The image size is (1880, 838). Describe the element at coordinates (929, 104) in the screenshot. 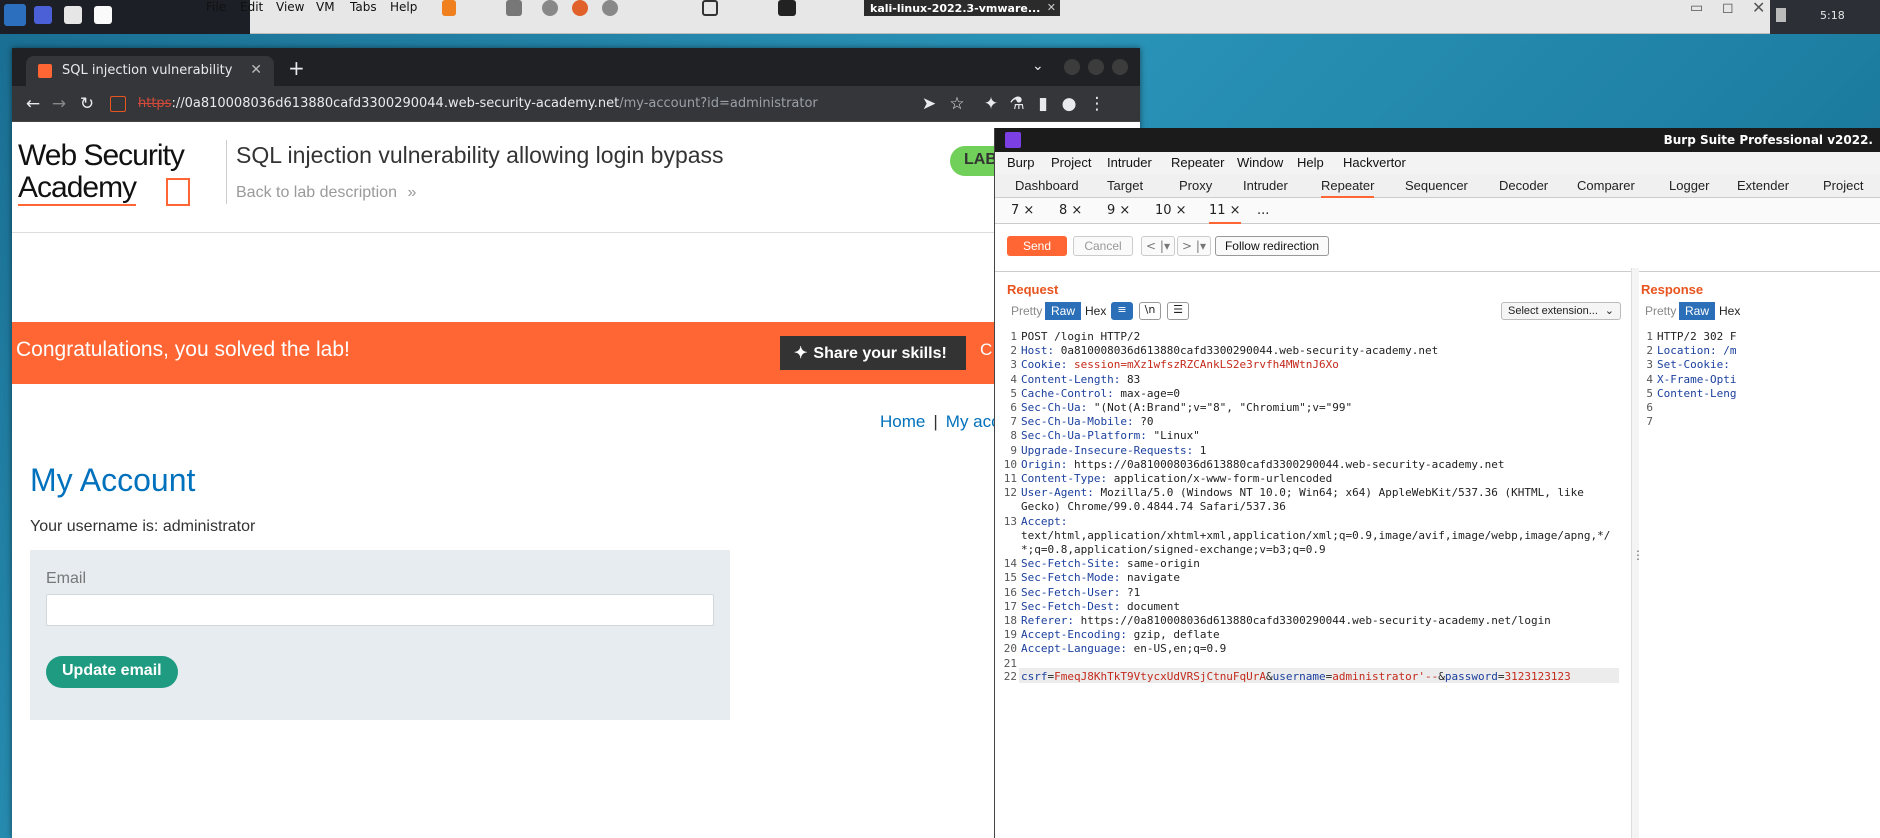

I see `send-to-device-icon: ➤` at that location.